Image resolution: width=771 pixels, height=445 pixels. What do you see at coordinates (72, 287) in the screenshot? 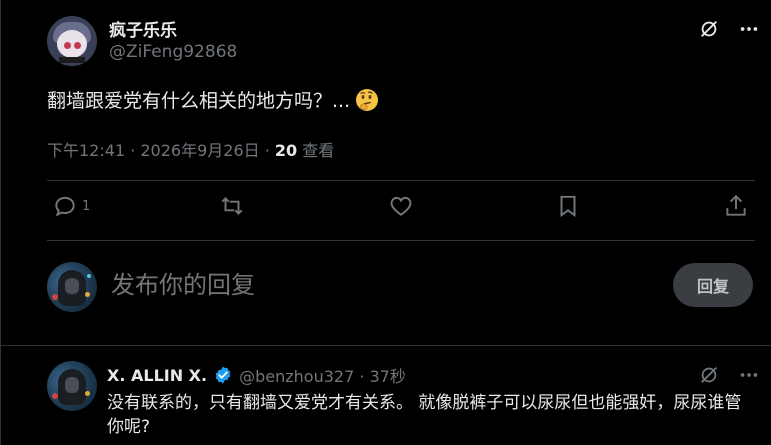
I see `current-user-avatar` at bounding box center [72, 287].